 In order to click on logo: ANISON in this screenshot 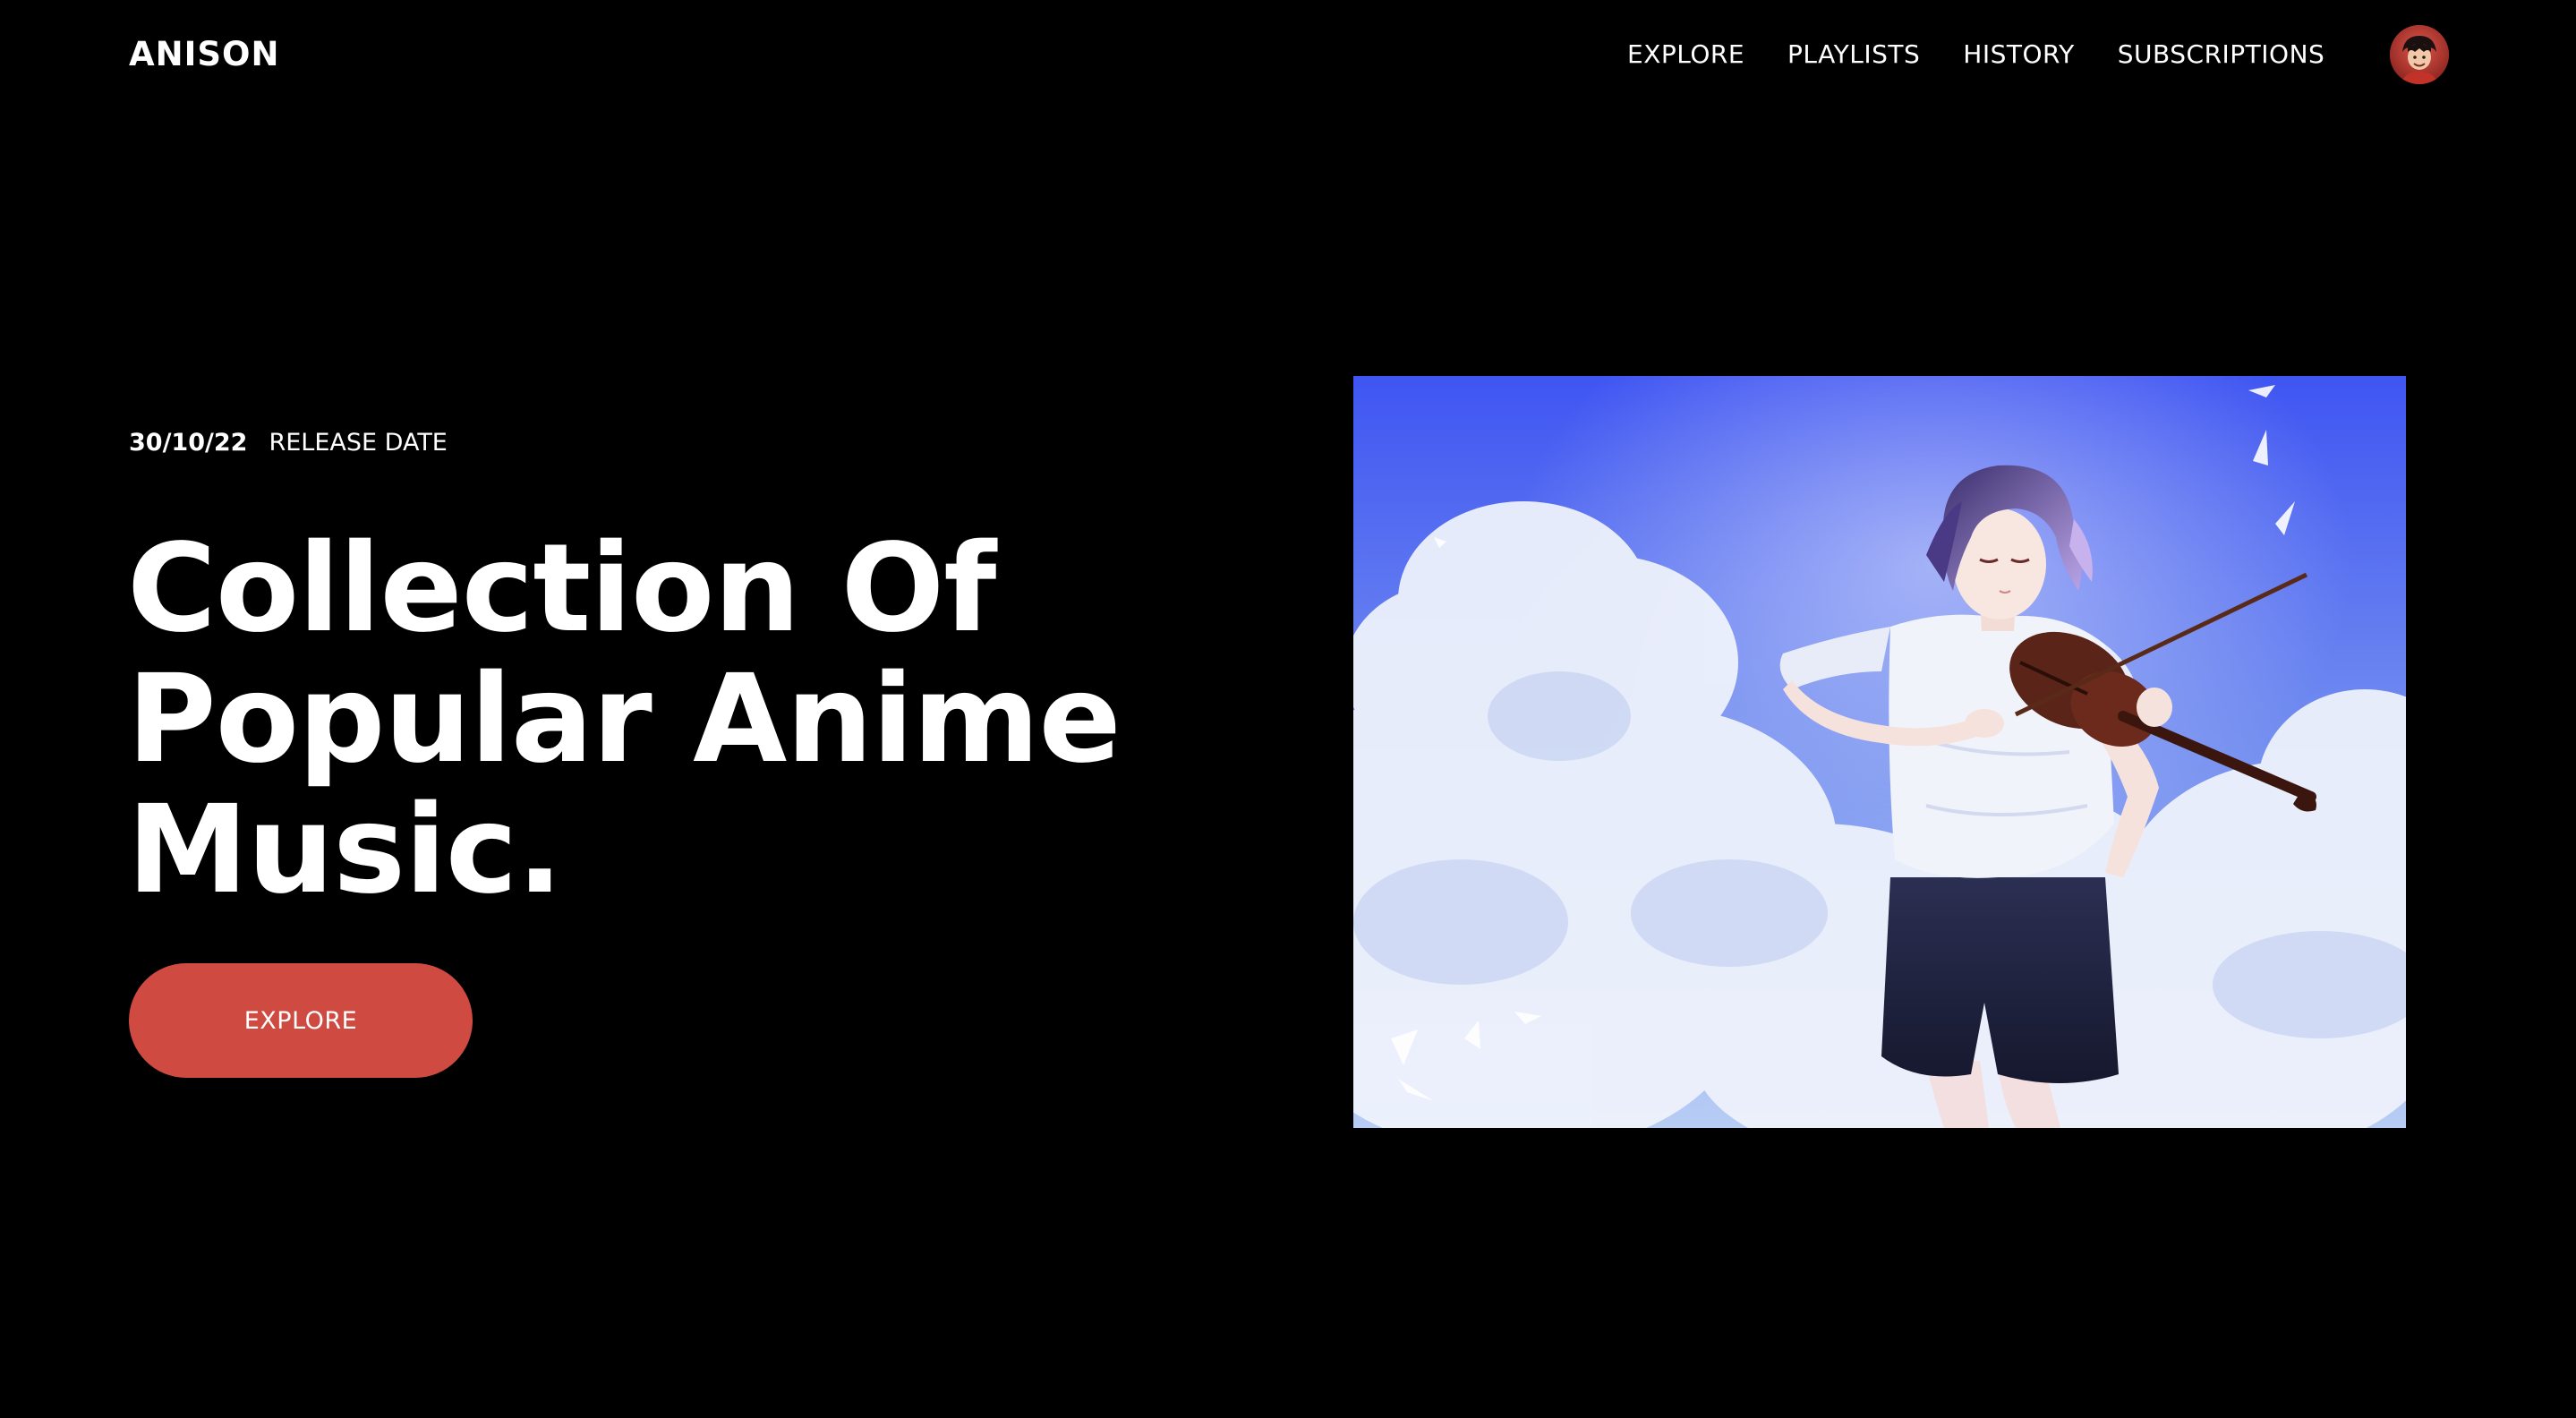, I will do `click(204, 54)`.